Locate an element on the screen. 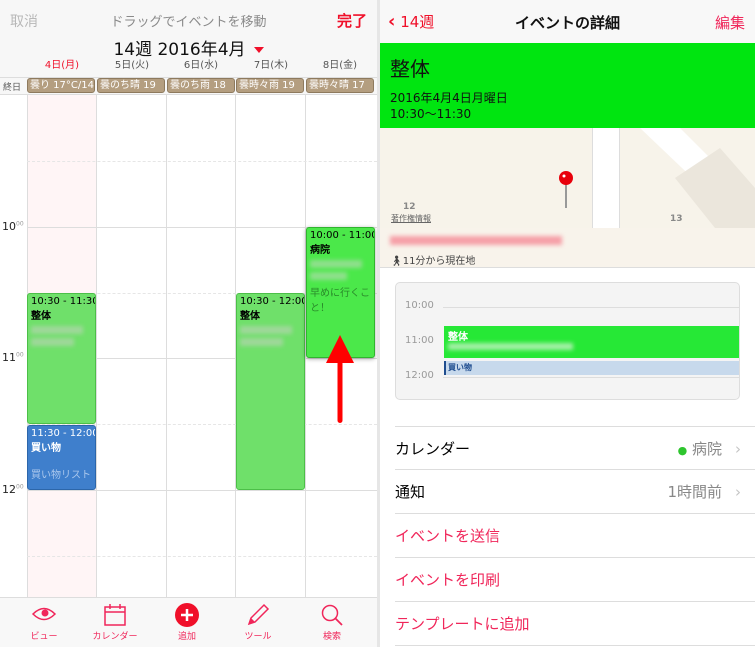 The height and width of the screenshot is (647, 755). mini-event-shopping: 買い物 is located at coordinates (591, 368).